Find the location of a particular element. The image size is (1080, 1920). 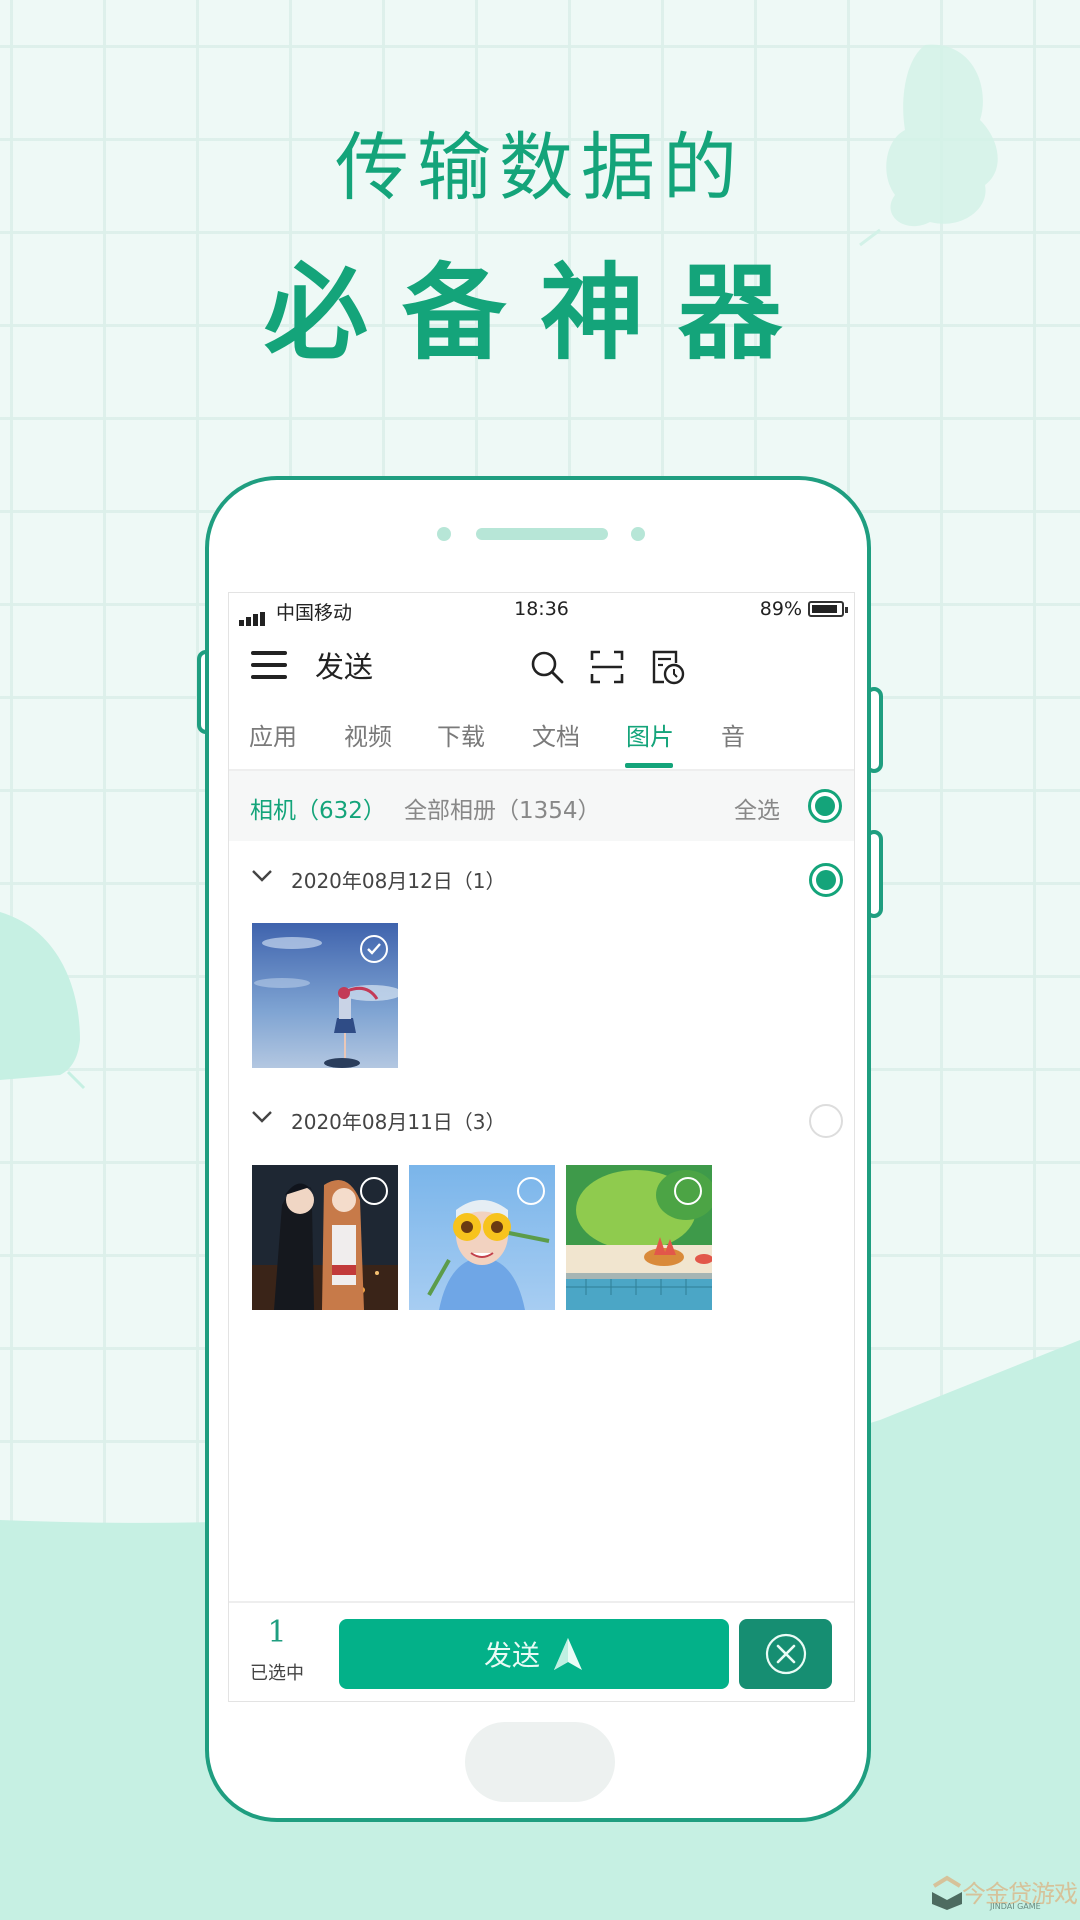

tab-documents: 文档 is located at coordinates (556, 734).